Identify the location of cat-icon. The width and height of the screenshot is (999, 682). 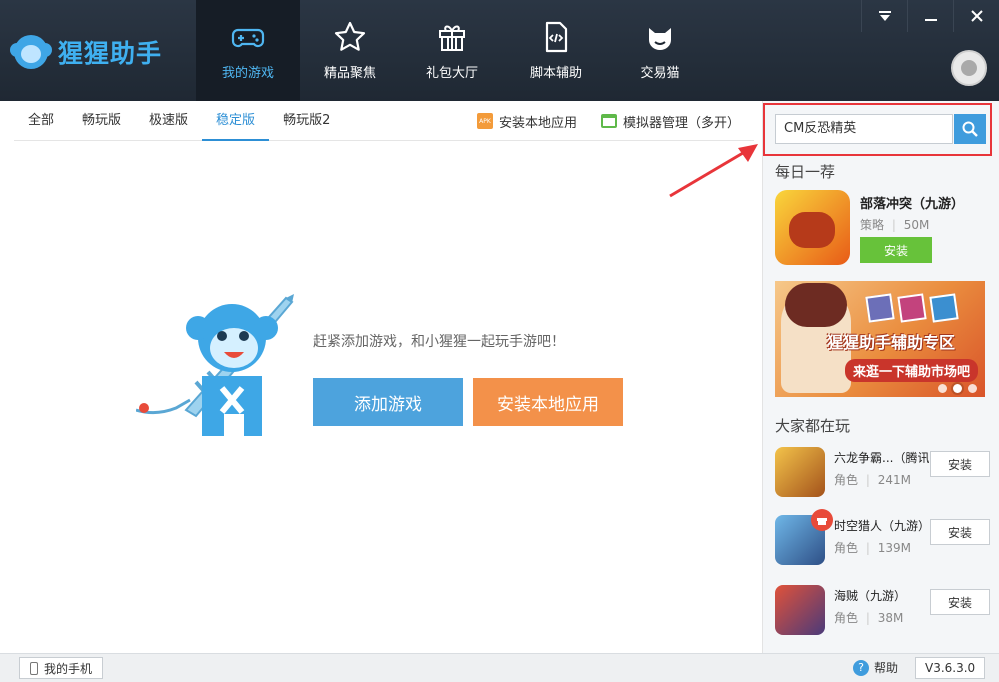
(660, 39).